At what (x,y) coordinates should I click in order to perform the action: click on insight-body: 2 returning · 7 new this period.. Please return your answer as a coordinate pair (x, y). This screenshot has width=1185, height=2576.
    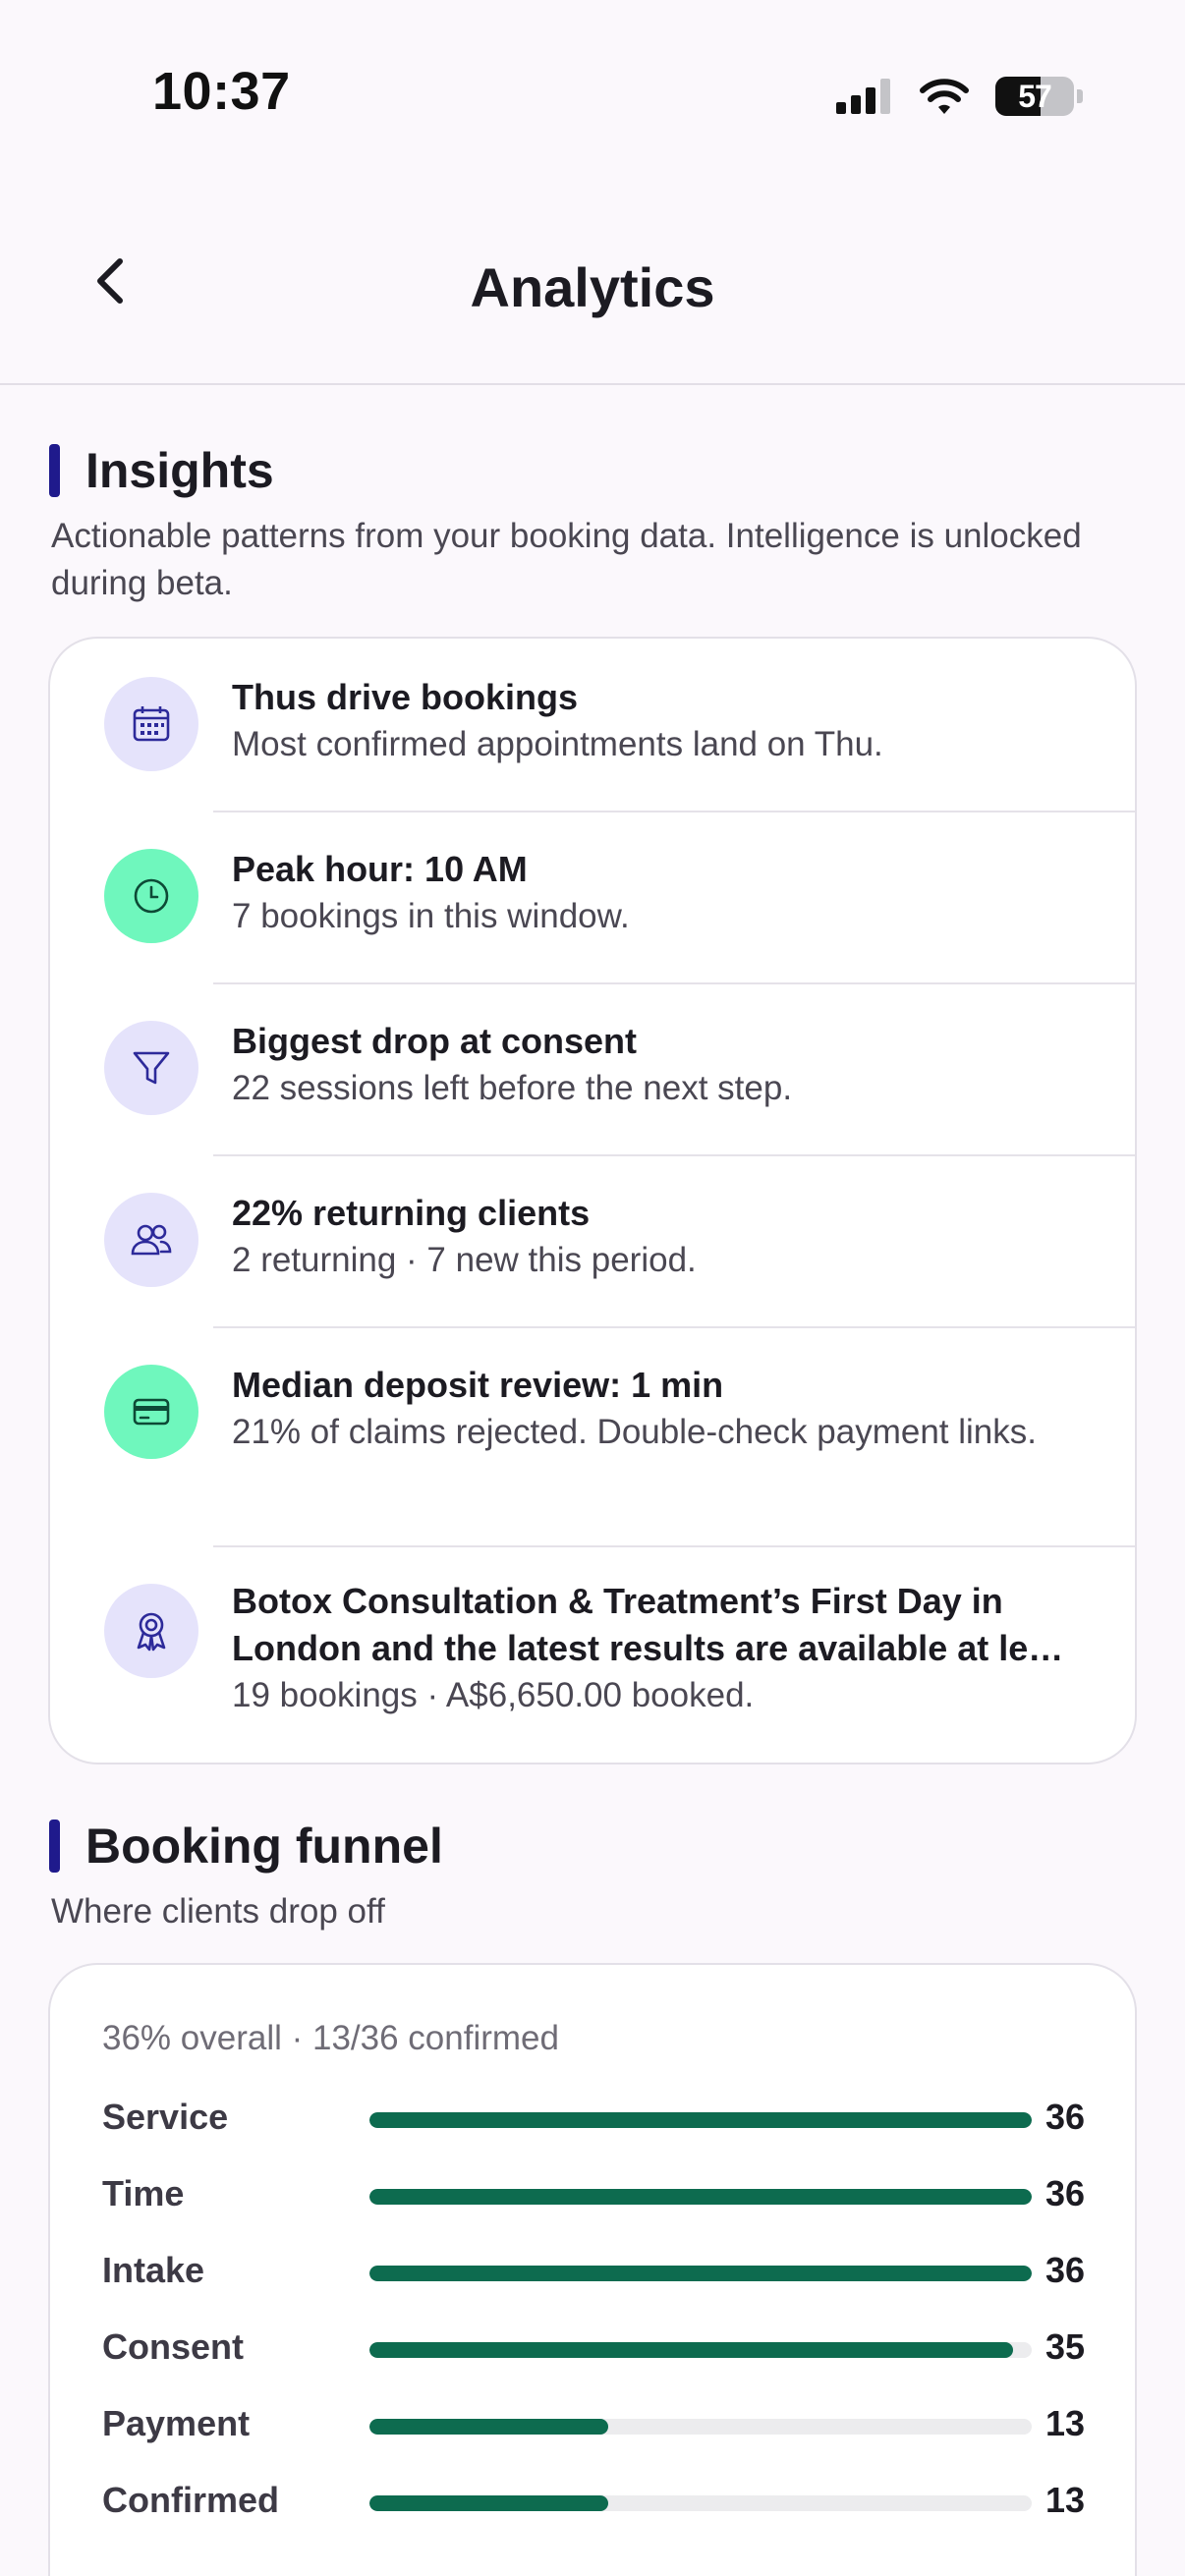
    Looking at the image, I should click on (465, 1260).